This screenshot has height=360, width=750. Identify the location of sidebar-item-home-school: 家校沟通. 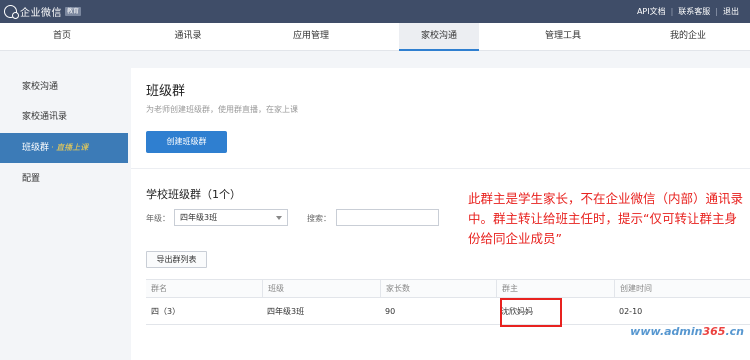
(64, 87).